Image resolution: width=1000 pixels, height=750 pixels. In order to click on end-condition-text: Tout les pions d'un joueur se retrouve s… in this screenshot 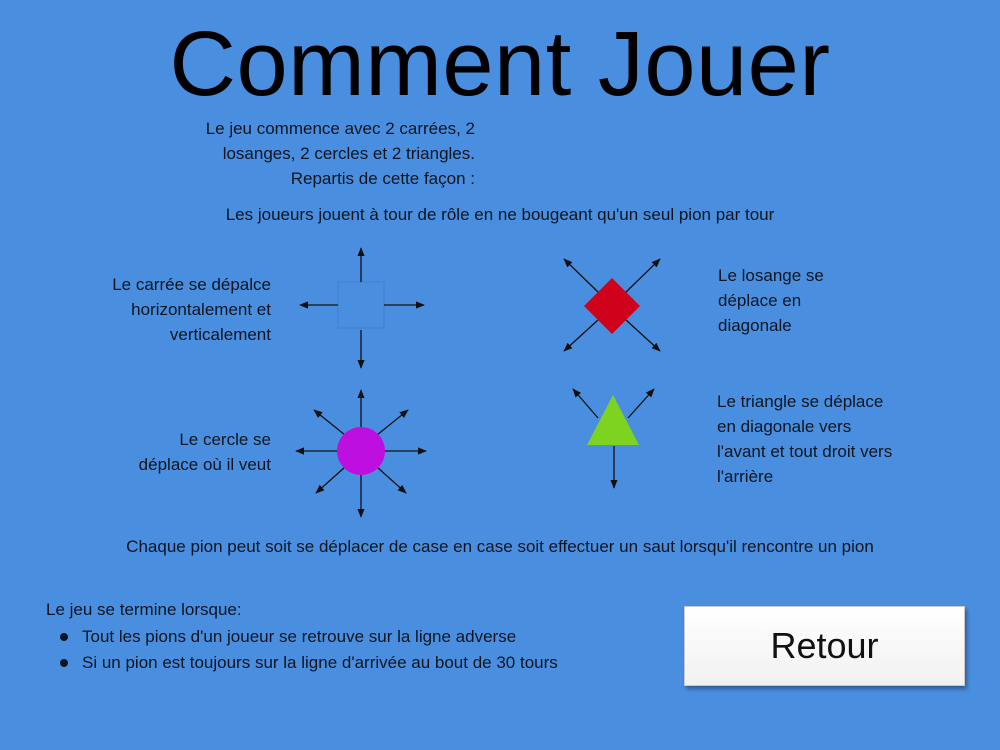, I will do `click(299, 636)`.